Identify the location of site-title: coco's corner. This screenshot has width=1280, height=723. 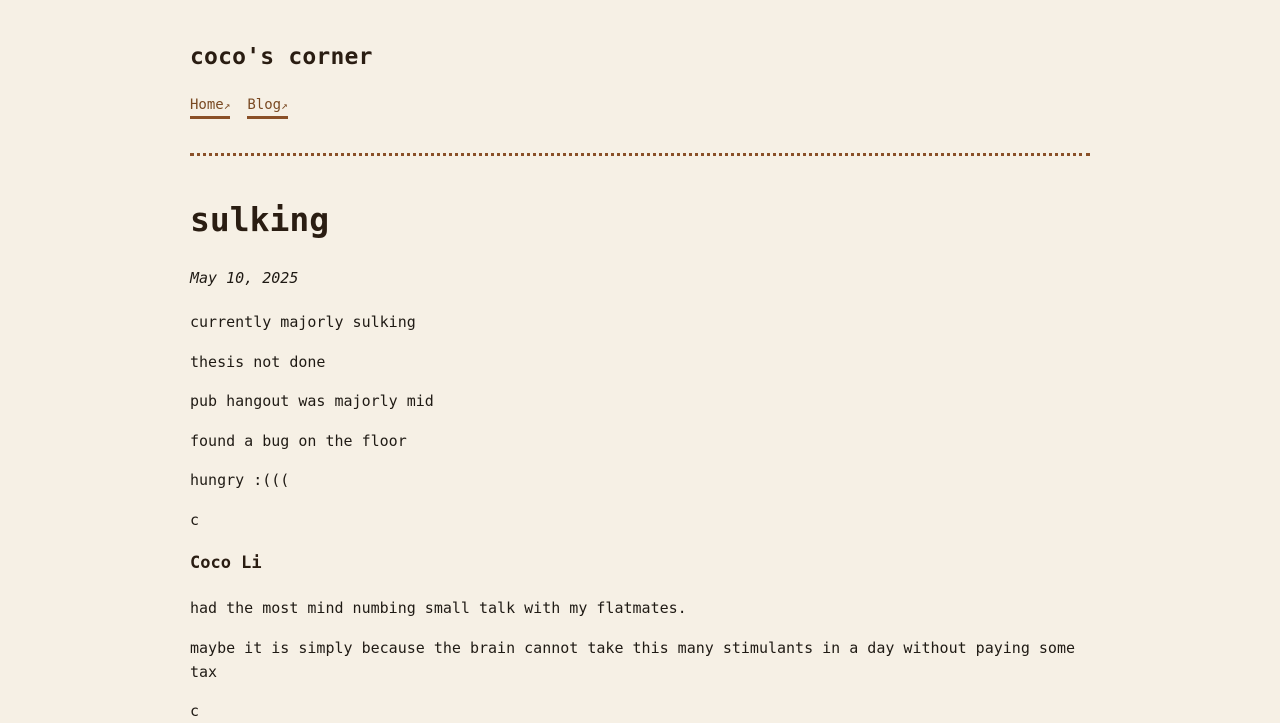
(281, 57).